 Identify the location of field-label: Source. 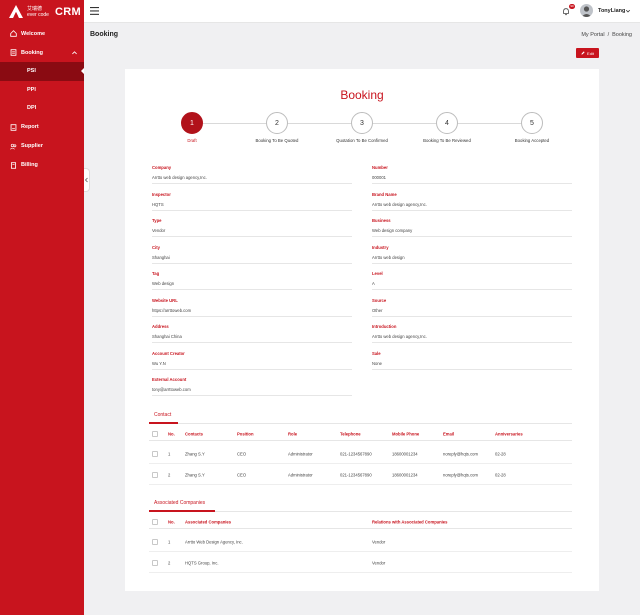
(379, 300).